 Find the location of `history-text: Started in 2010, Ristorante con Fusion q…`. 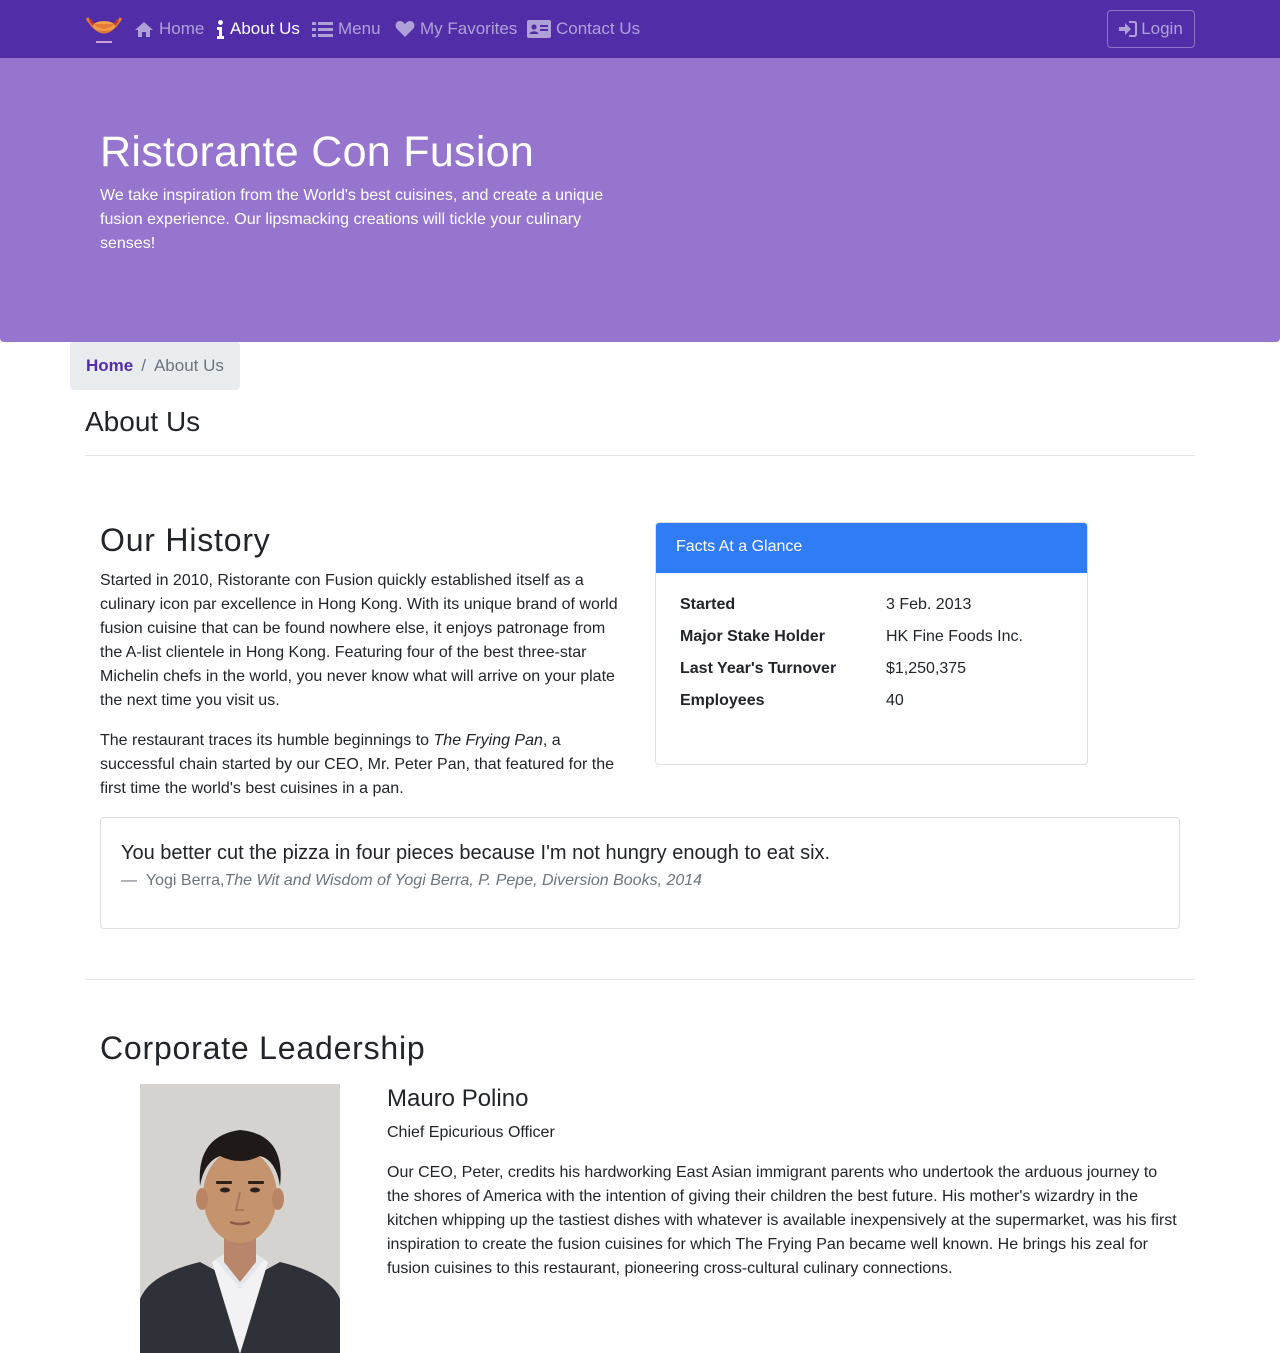

history-text: Started in 2010, Ristorante con Fusion q… is located at coordinates (365, 693).